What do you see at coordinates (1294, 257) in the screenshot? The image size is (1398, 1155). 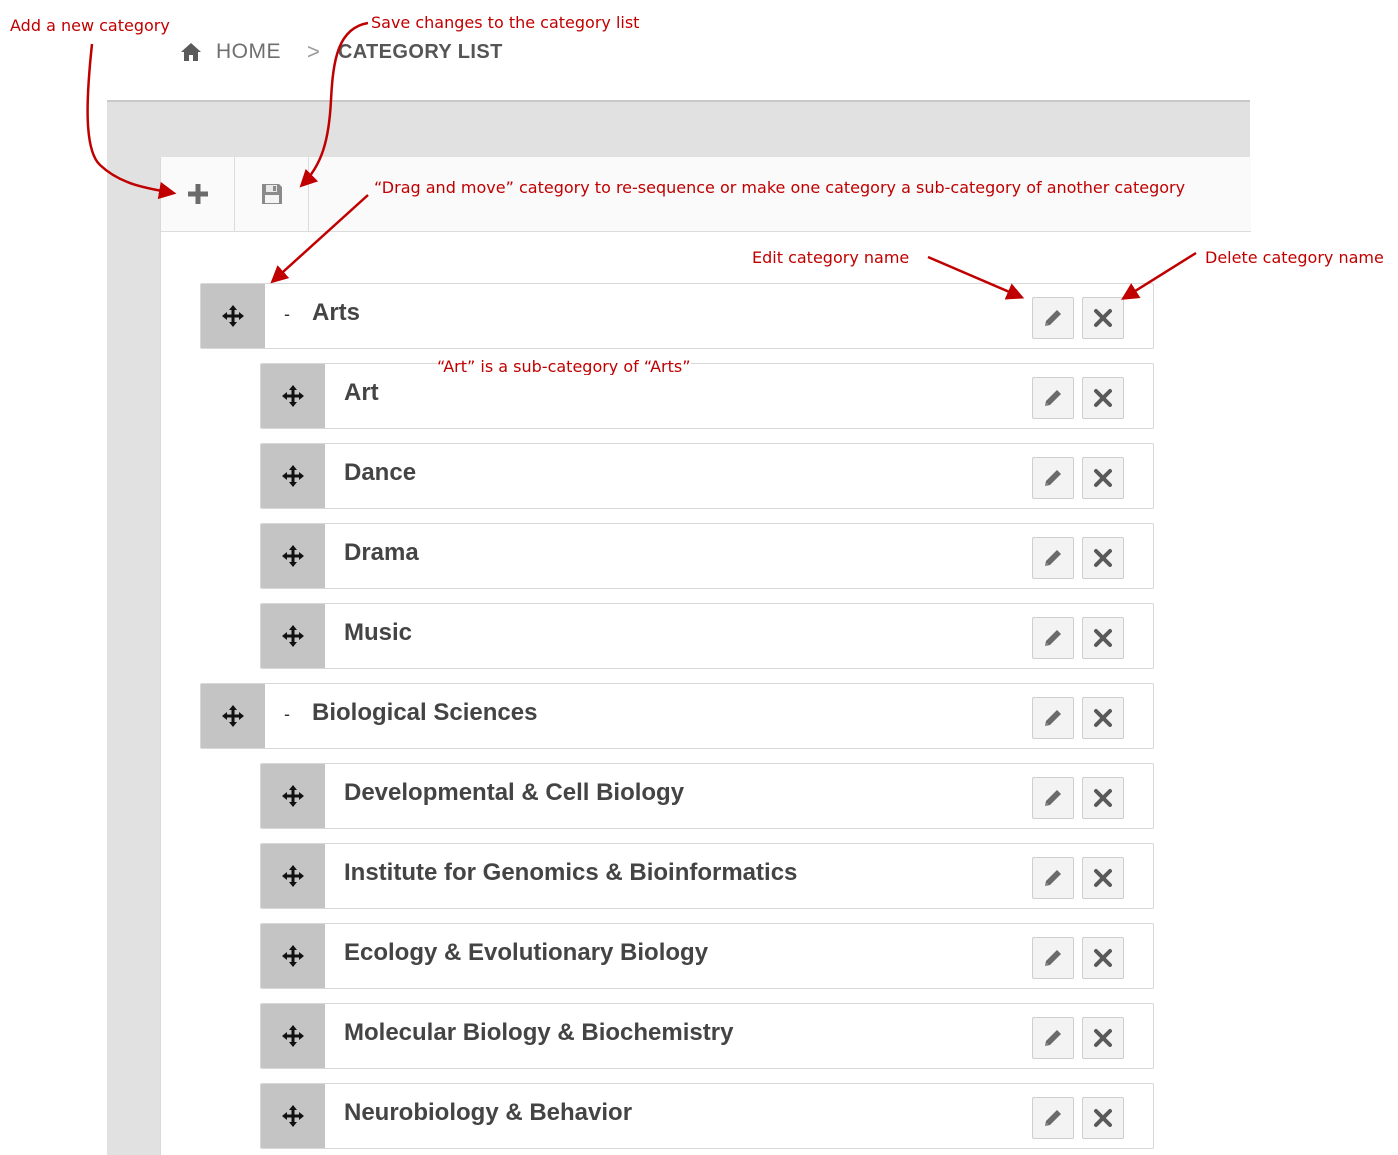 I see `annotation-delete: Delete category name` at bounding box center [1294, 257].